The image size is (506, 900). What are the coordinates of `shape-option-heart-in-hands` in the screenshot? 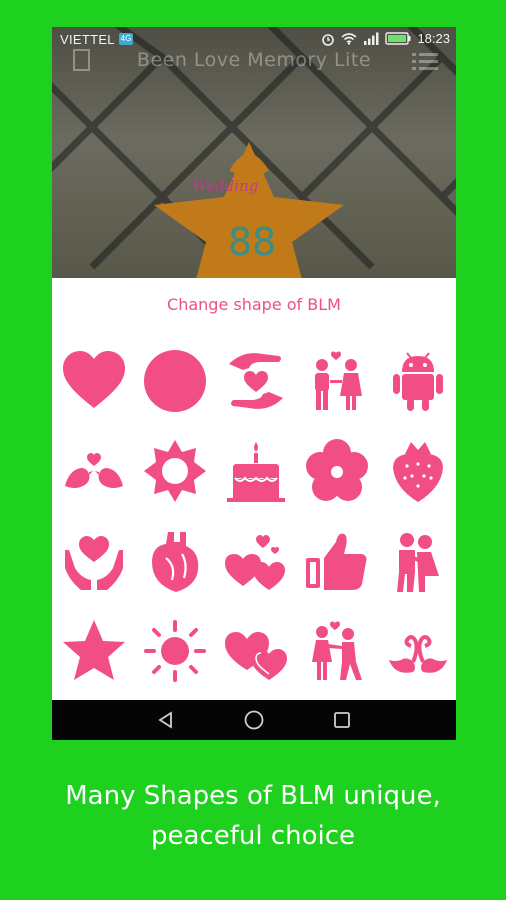 It's located at (94, 561).